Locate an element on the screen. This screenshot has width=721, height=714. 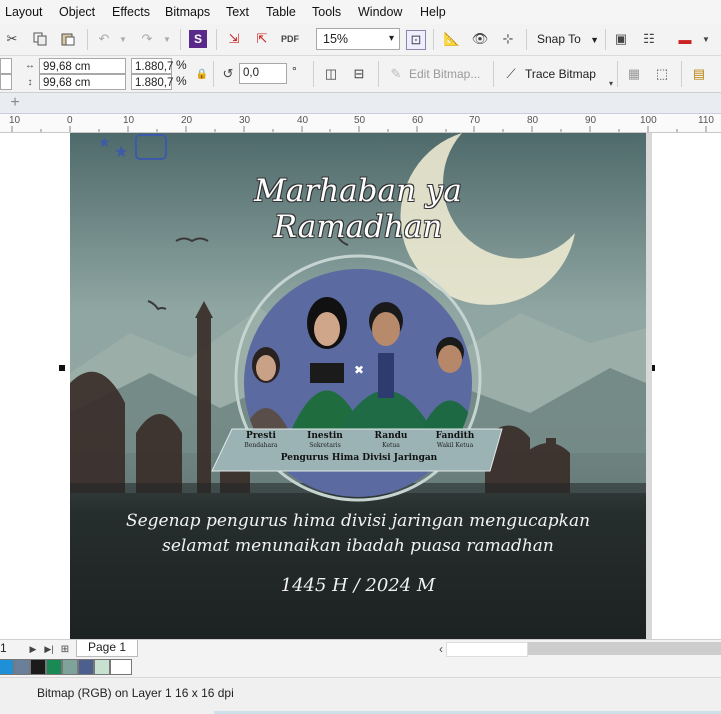
add-document-icon: + is located at coordinates (15, 103).